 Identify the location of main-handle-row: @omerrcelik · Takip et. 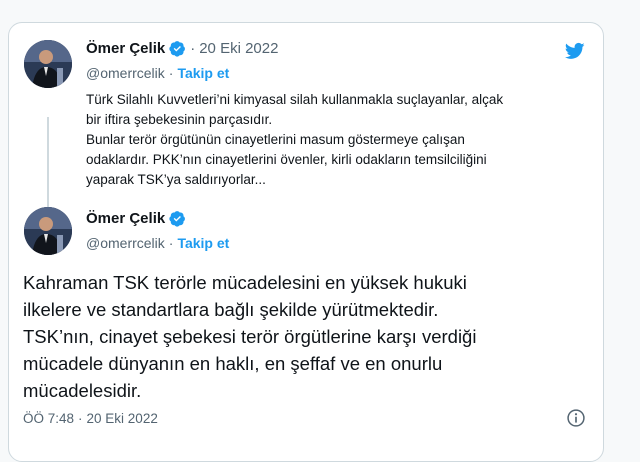
(157, 243).